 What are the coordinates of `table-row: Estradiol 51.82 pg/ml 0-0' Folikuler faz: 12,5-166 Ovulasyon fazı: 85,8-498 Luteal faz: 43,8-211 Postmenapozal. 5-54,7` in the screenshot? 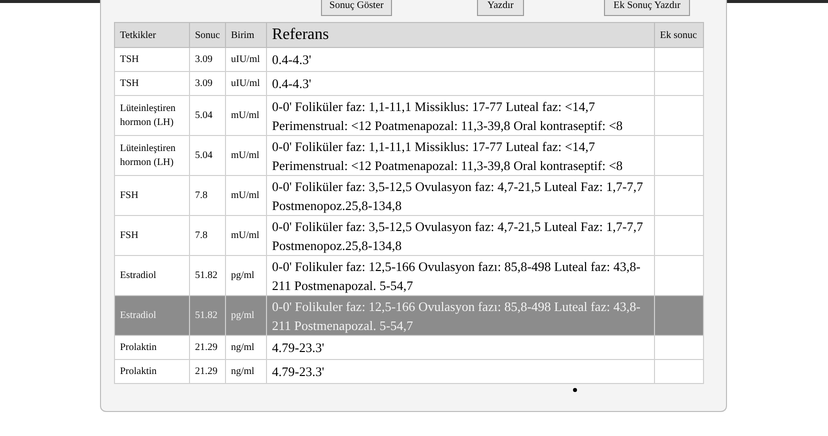 It's located at (409, 276).